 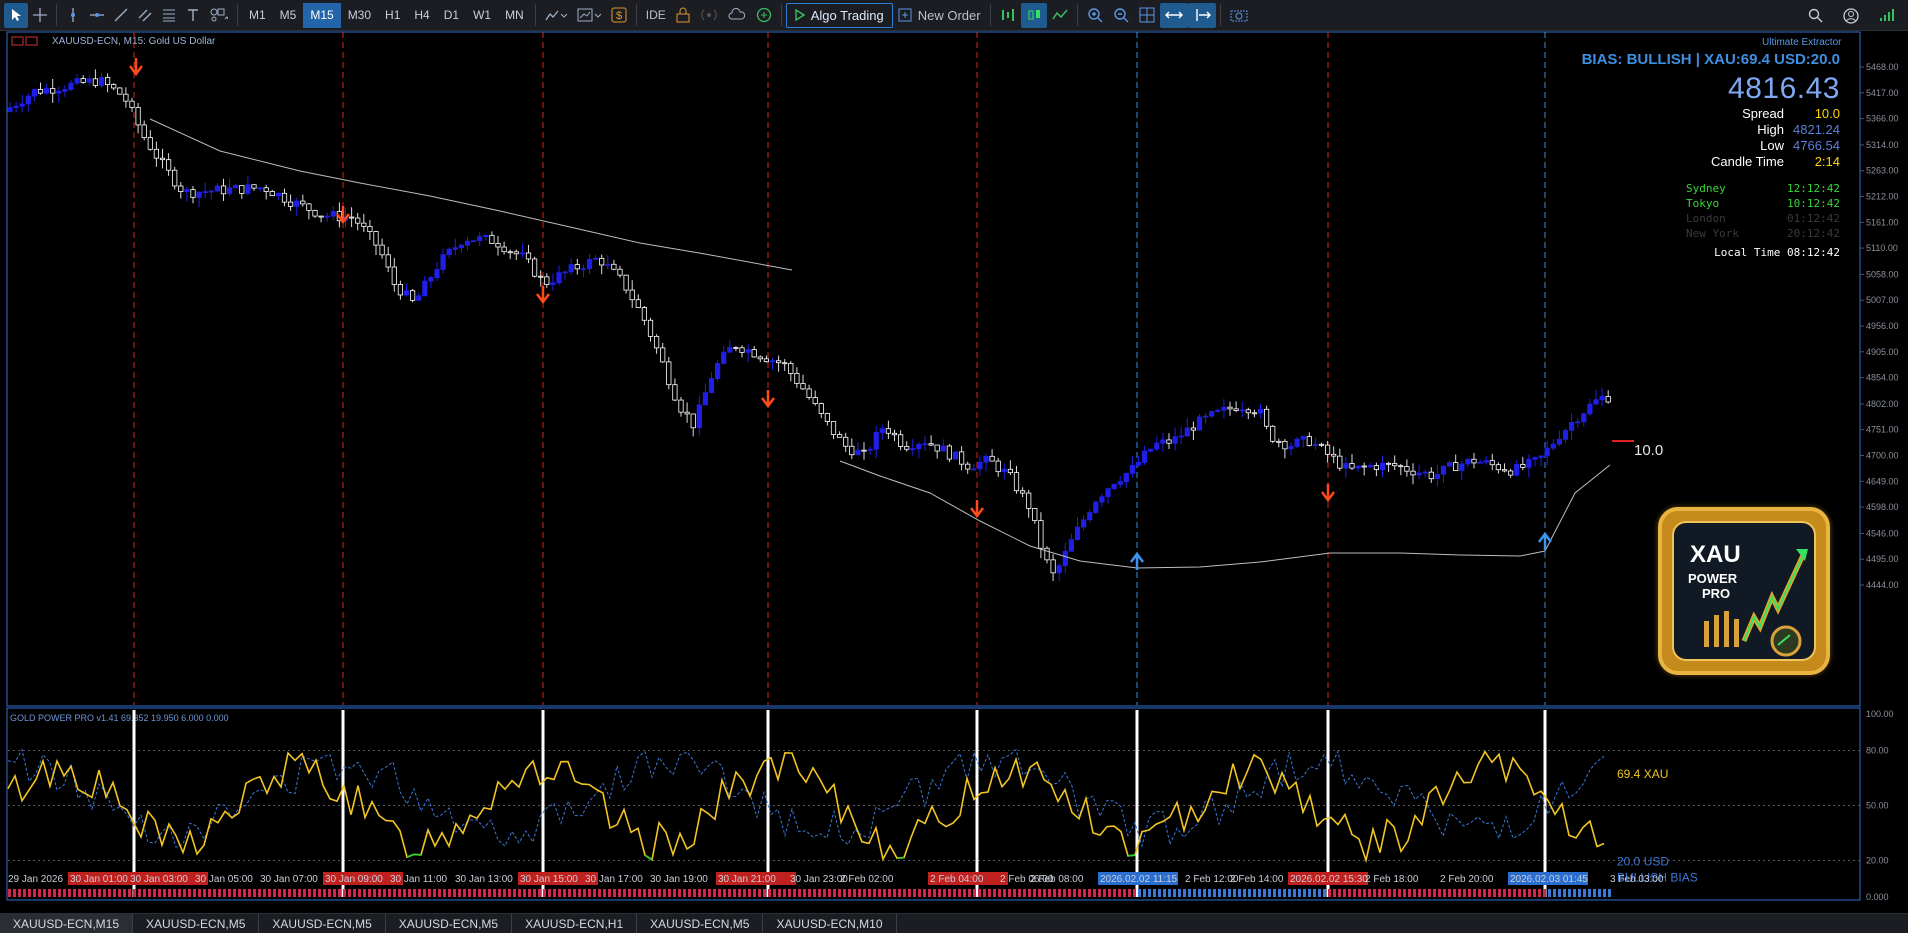 What do you see at coordinates (1877, 860) in the screenshot?
I see `oscillator-level-label: 20.00` at bounding box center [1877, 860].